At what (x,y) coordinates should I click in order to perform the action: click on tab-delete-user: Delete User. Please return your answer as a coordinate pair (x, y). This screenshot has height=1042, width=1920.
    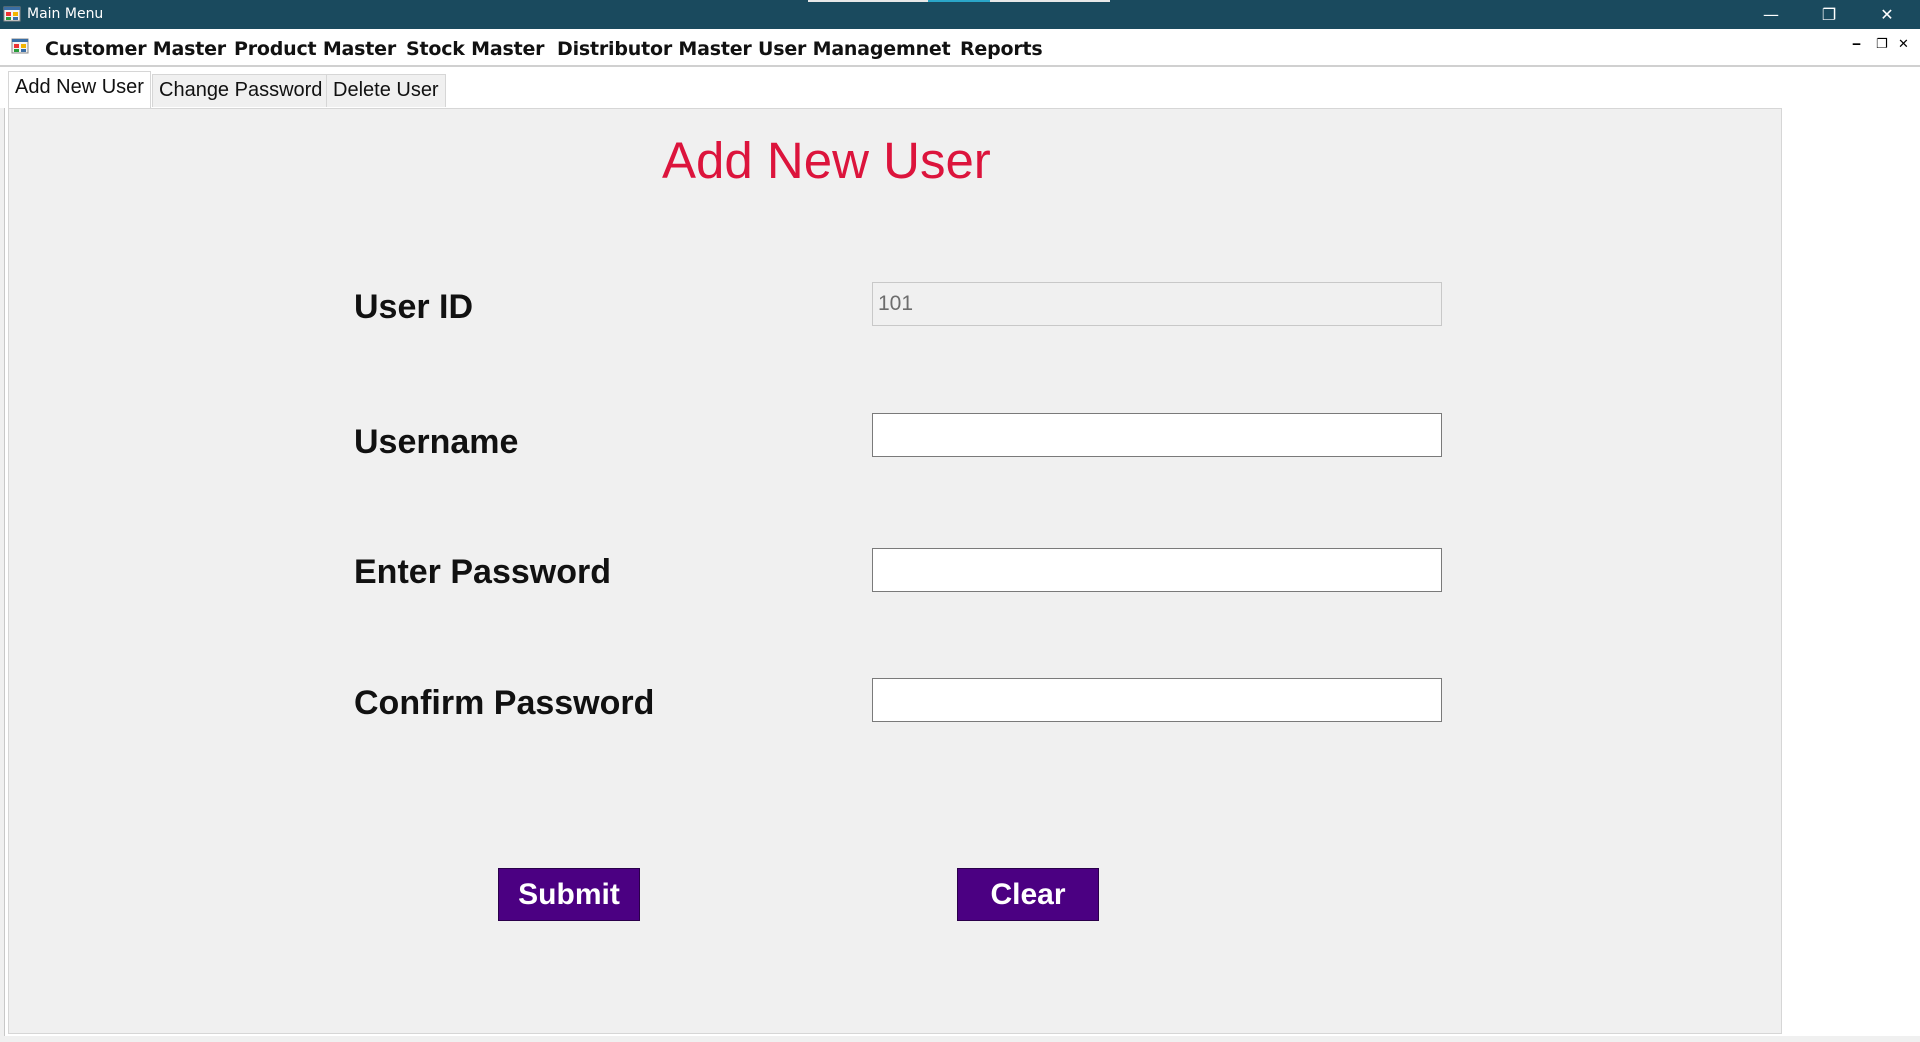
    Looking at the image, I should click on (386, 90).